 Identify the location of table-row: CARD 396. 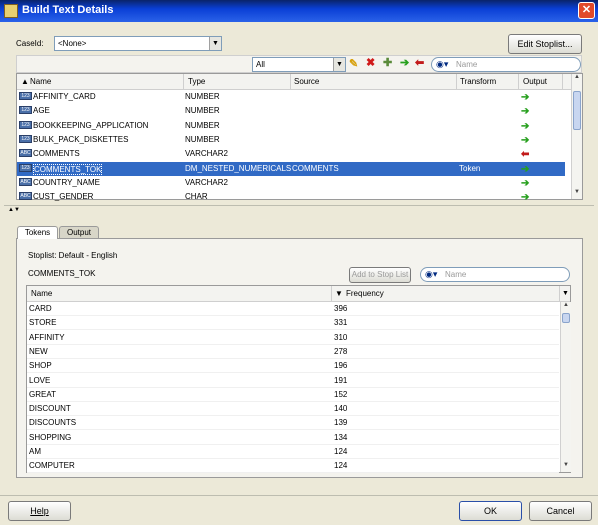
(293, 309).